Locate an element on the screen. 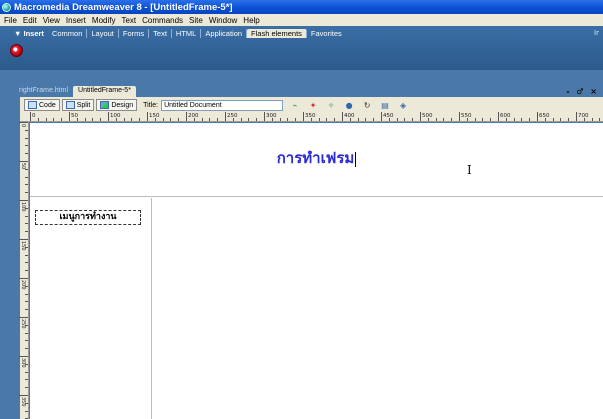 This screenshot has height=419, width=603. tab-common: Common is located at coordinates (68, 33).